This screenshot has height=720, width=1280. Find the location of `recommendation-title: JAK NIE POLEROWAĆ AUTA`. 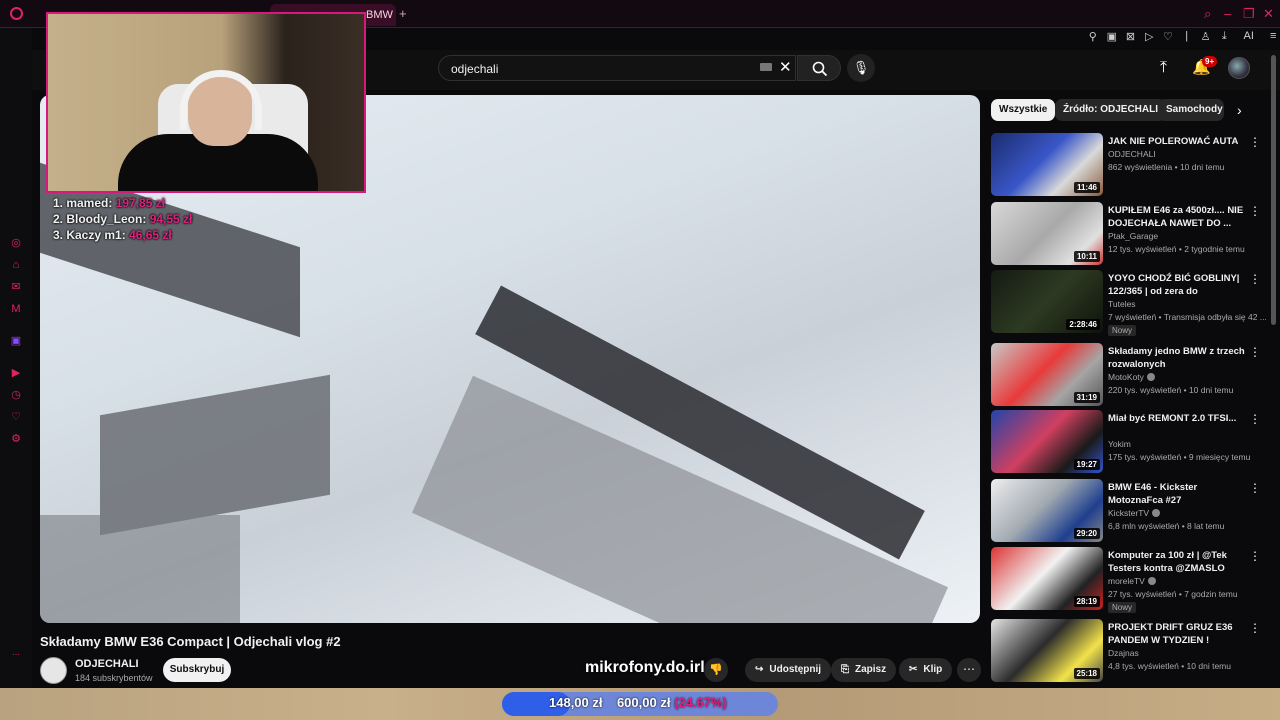

recommendation-title: JAK NIE POLEROWAĆ AUTA is located at coordinates (1179, 141).